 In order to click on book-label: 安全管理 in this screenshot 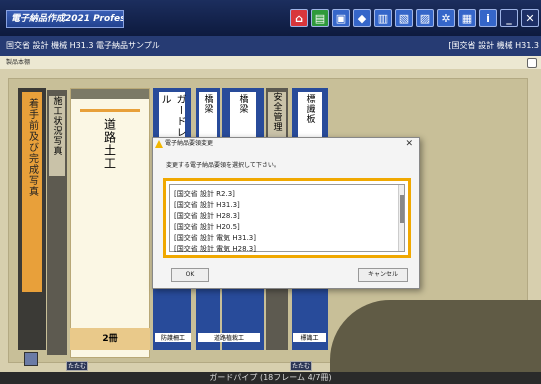, I will do `click(276, 112)`.